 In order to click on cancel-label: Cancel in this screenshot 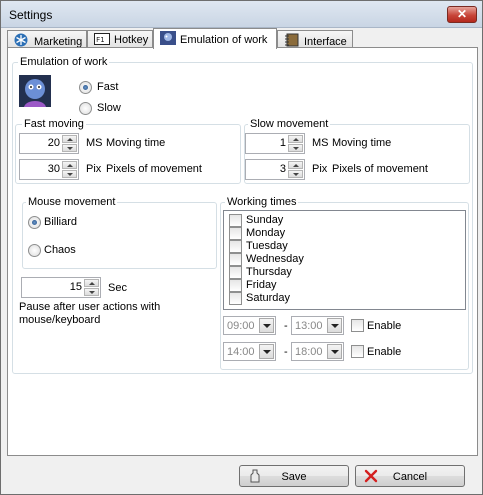, I will do `click(410, 477)`.